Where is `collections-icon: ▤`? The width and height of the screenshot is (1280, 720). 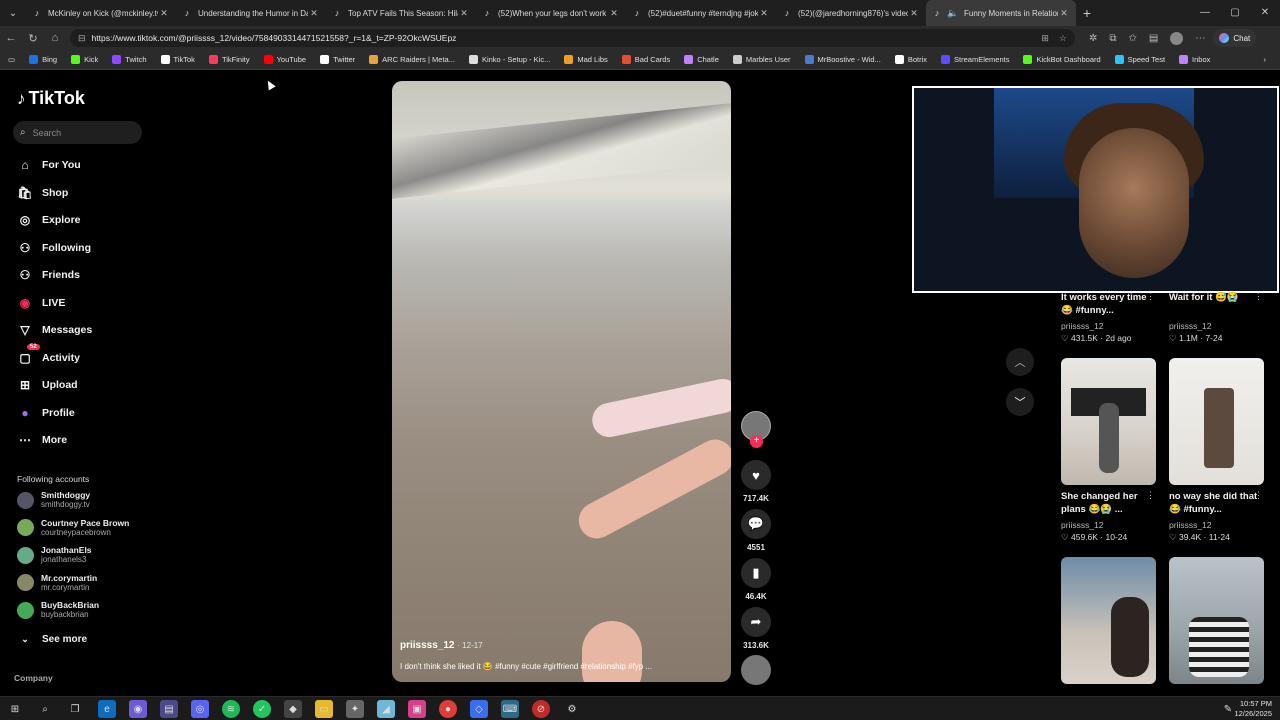 collections-icon: ▤ is located at coordinates (1153, 38).